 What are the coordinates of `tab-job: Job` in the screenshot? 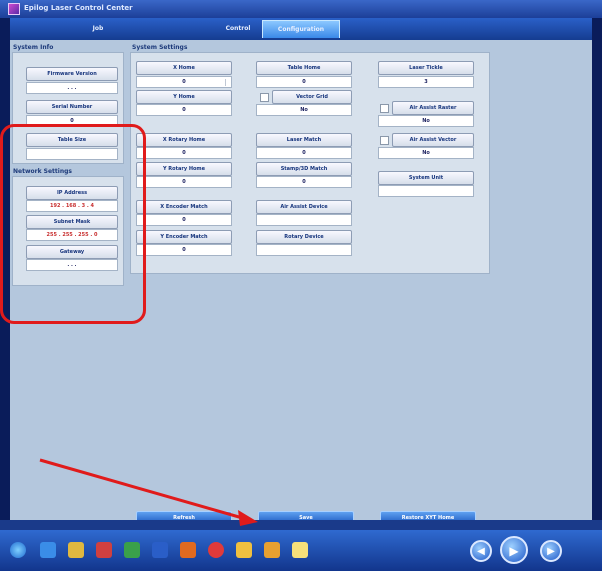 It's located at (98, 29).